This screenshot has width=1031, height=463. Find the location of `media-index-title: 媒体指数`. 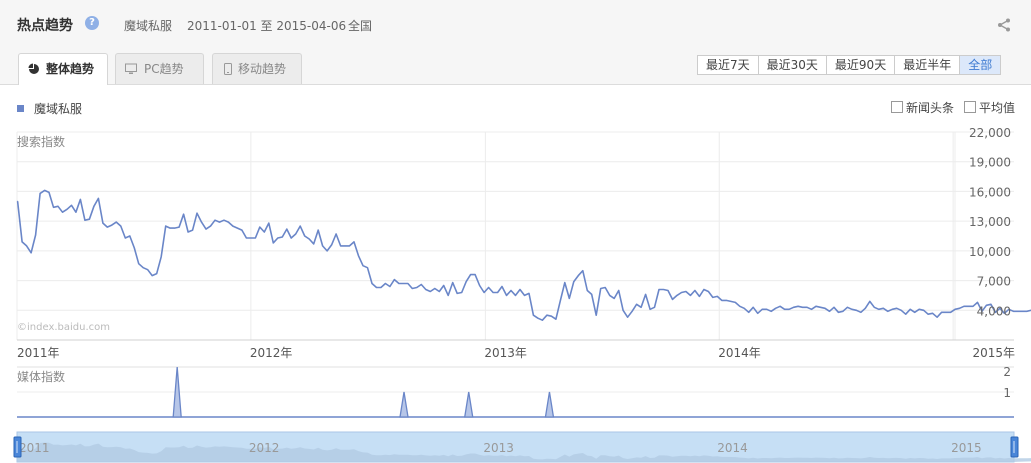

media-index-title: 媒体指数 is located at coordinates (41, 376).